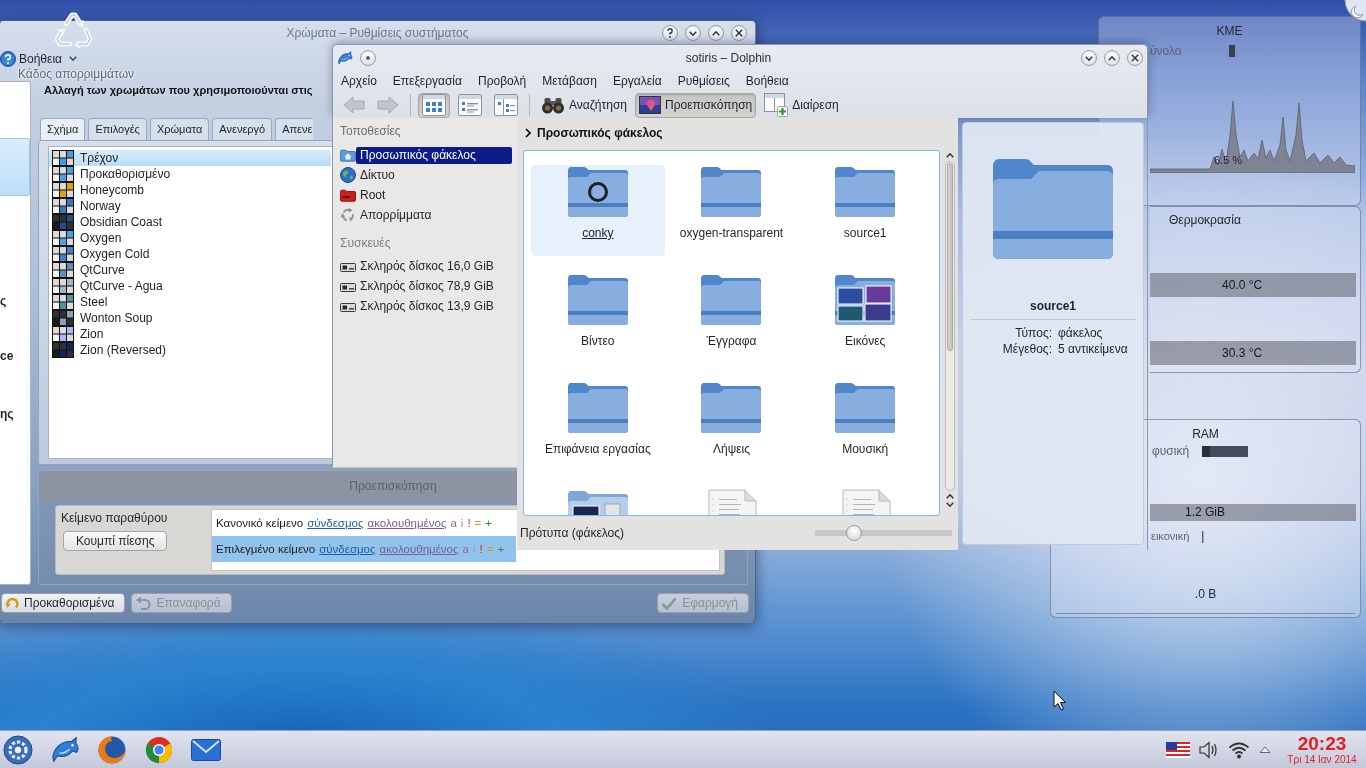 Image resolution: width=1366 pixels, height=768 pixels. Describe the element at coordinates (190, 174) in the screenshot. I see `scheme-item: Προκαθορισμένο` at that location.